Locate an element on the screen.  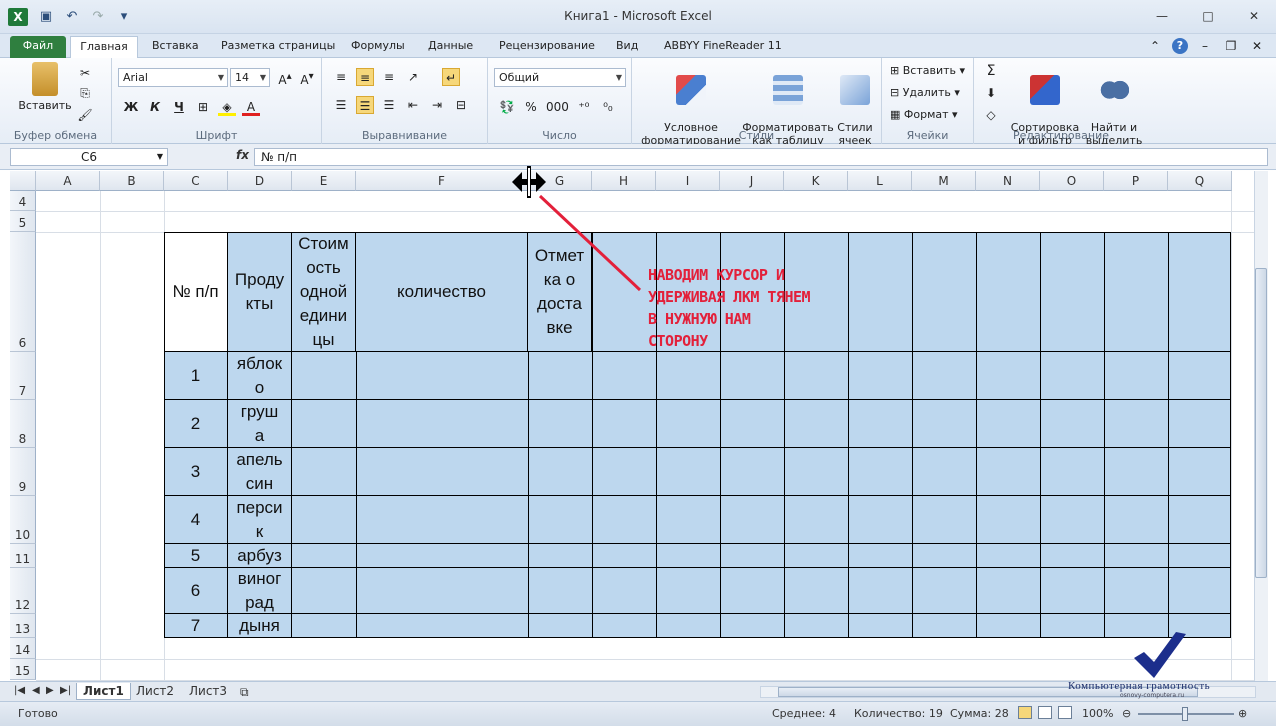
halign-row: ☰ ☰ ☰ ⇤ ⇥ ⊟ is located at coordinates (401, 105).